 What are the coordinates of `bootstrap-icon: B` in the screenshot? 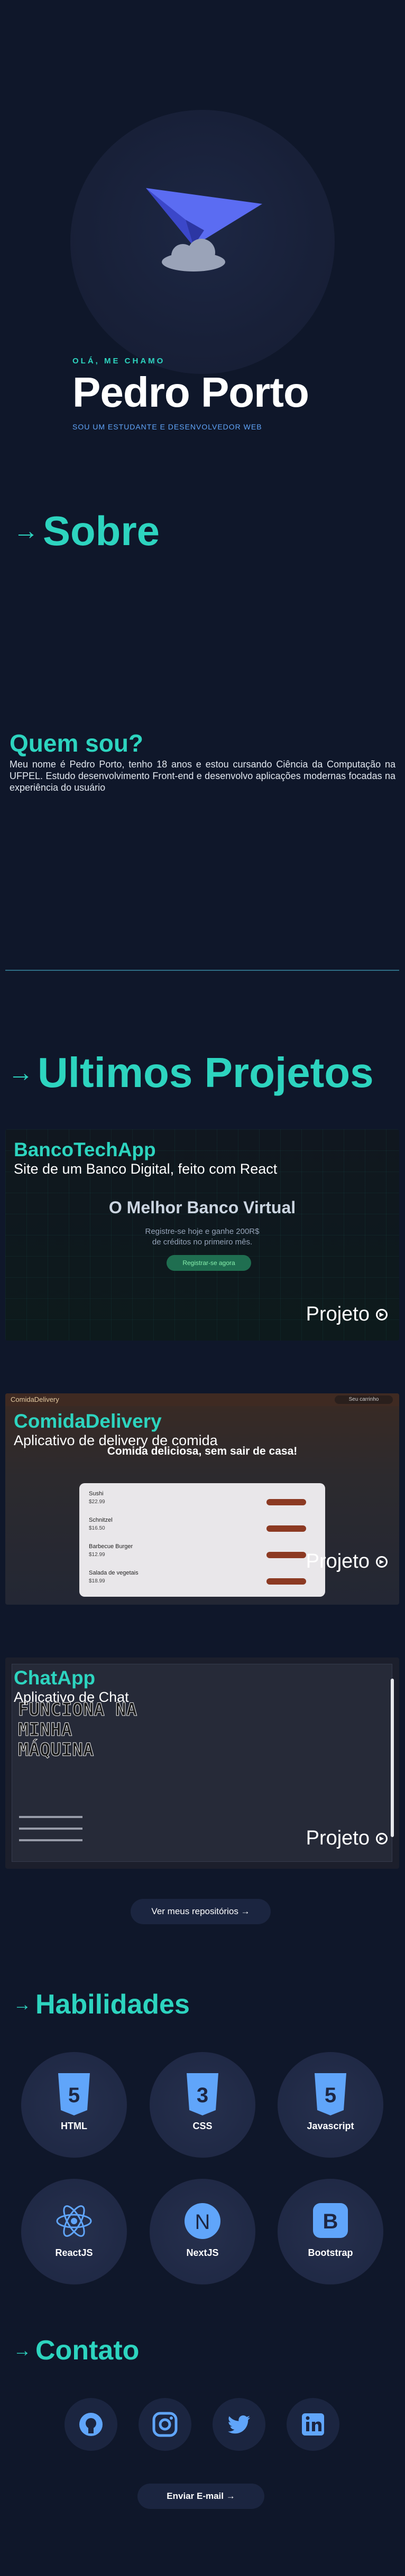 It's located at (330, 2220).